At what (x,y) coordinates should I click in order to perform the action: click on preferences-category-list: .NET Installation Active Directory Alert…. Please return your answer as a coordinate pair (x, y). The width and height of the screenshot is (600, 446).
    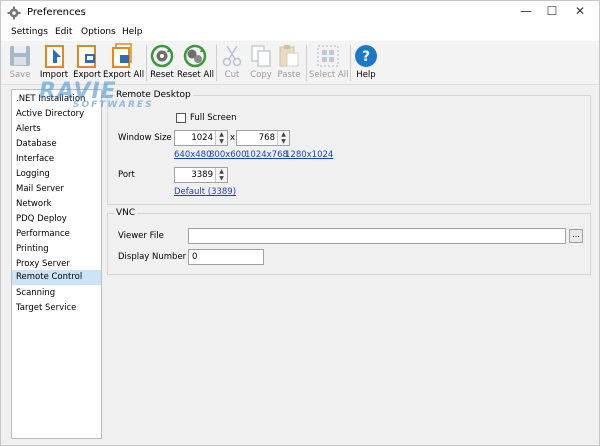
    Looking at the image, I should click on (56, 264).